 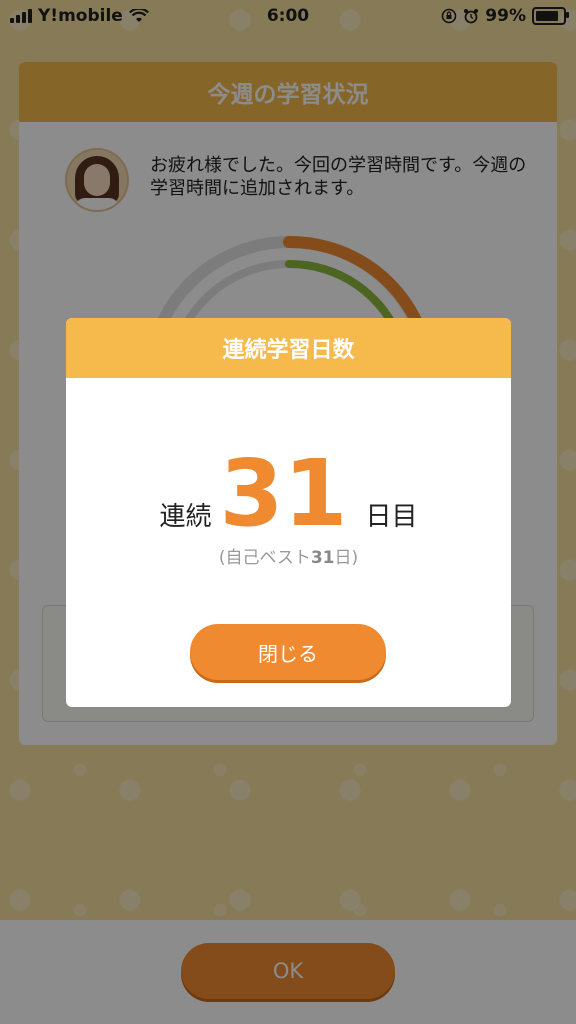 I want to click on status-bar: Y!mobile 6:00 99%, so click(x=288, y=16).